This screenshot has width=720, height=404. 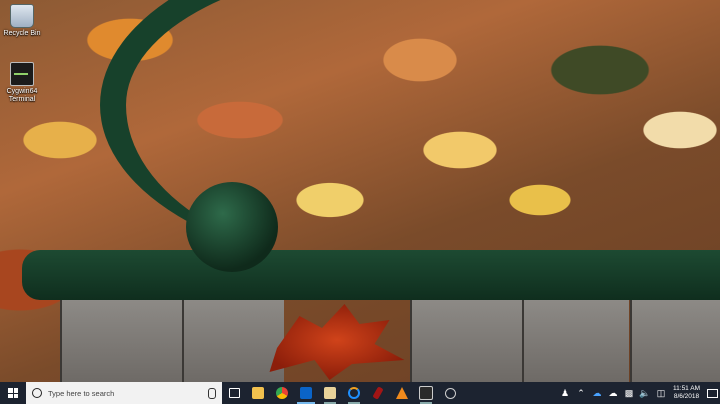 I want to click on search-box: Type here to search, so click(x=124, y=393).